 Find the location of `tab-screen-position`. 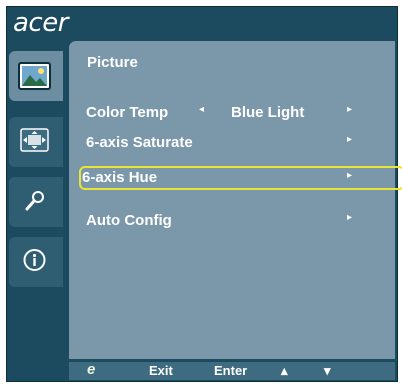

tab-screen-position is located at coordinates (36, 142).